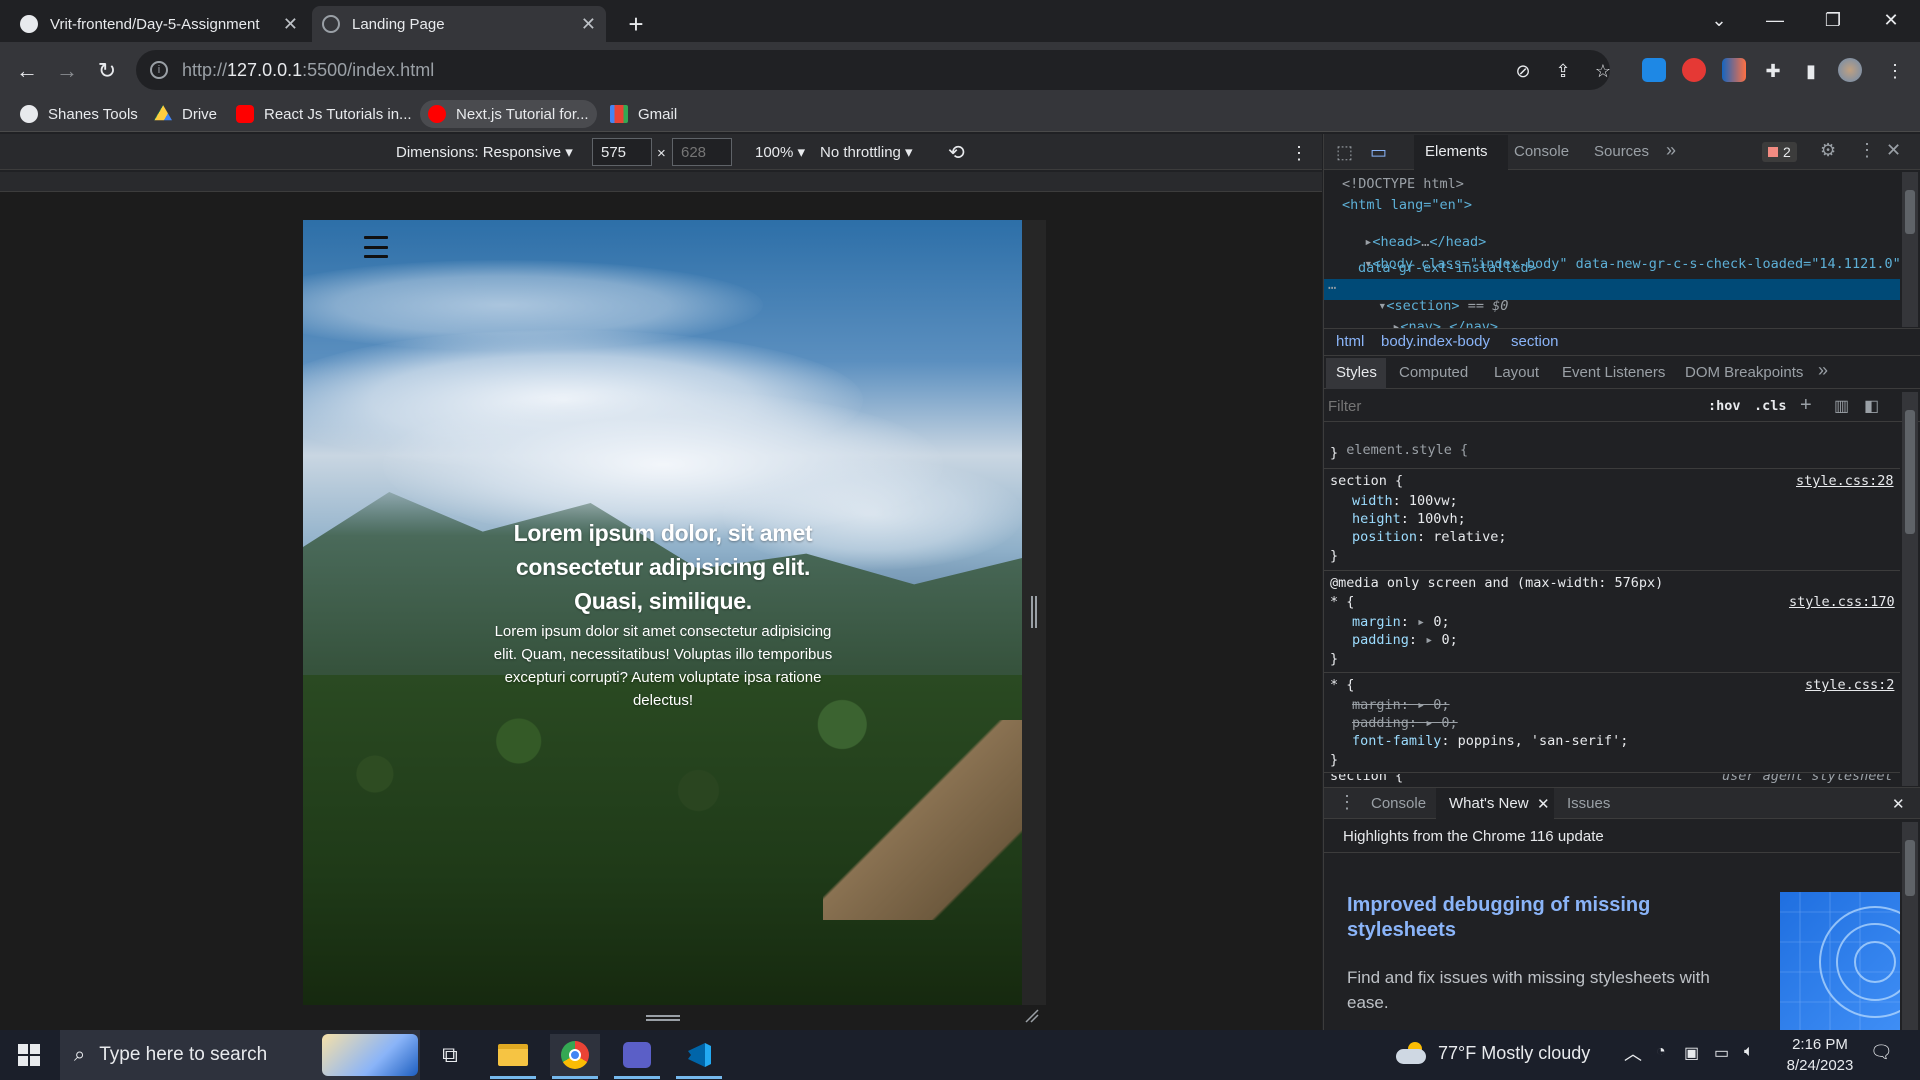 This screenshot has height=1080, width=1920. What do you see at coordinates (1775, 20) in the screenshot?
I see `minimize-button: —` at bounding box center [1775, 20].